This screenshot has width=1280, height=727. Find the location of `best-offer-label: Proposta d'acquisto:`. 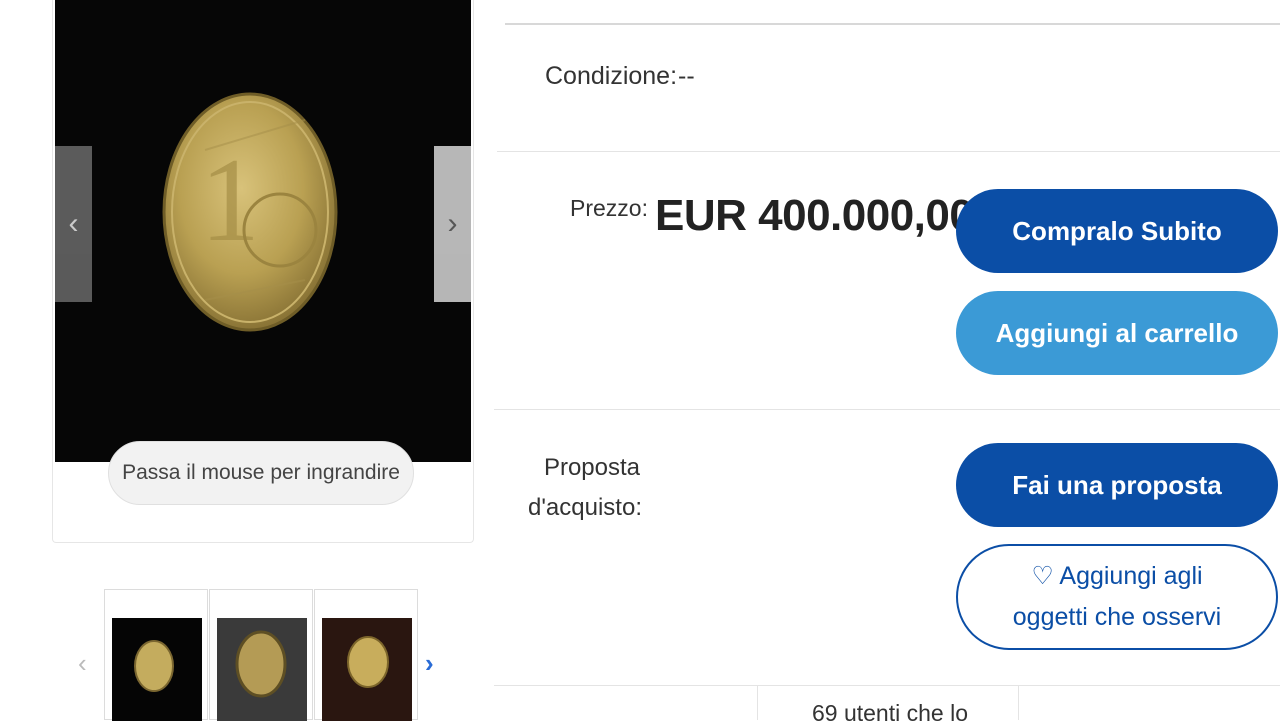

best-offer-label: Proposta d'acquisto: is located at coordinates (585, 487).